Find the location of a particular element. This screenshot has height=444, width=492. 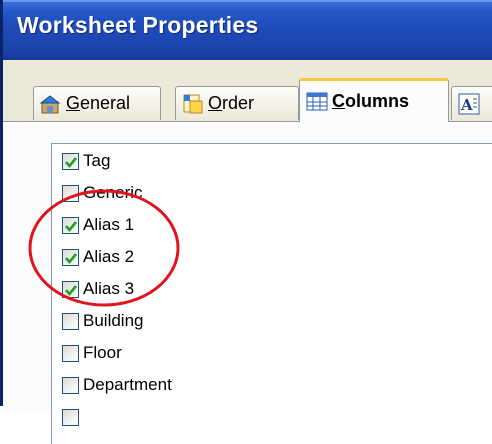

window-title: Worksheet Properties is located at coordinates (138, 25).